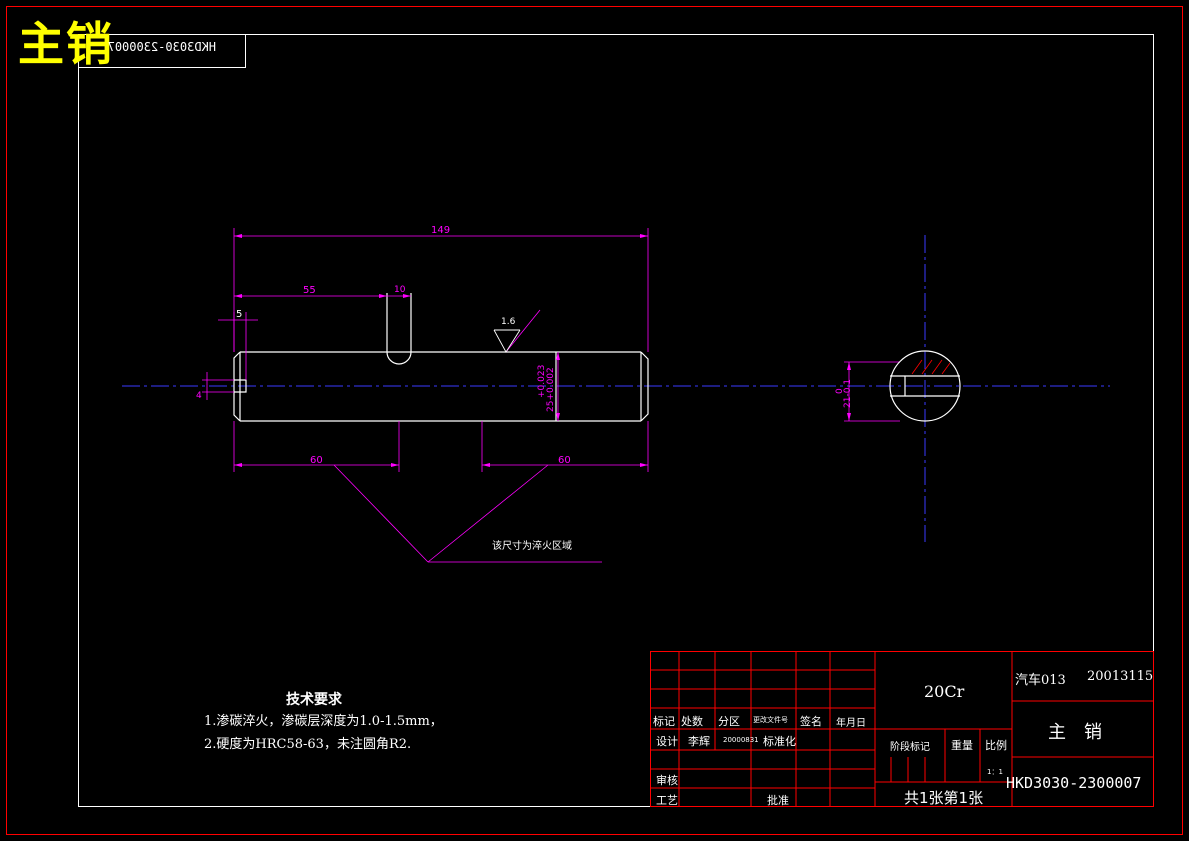  What do you see at coordinates (309, 290) in the screenshot?
I see `dim-55: 55` at bounding box center [309, 290].